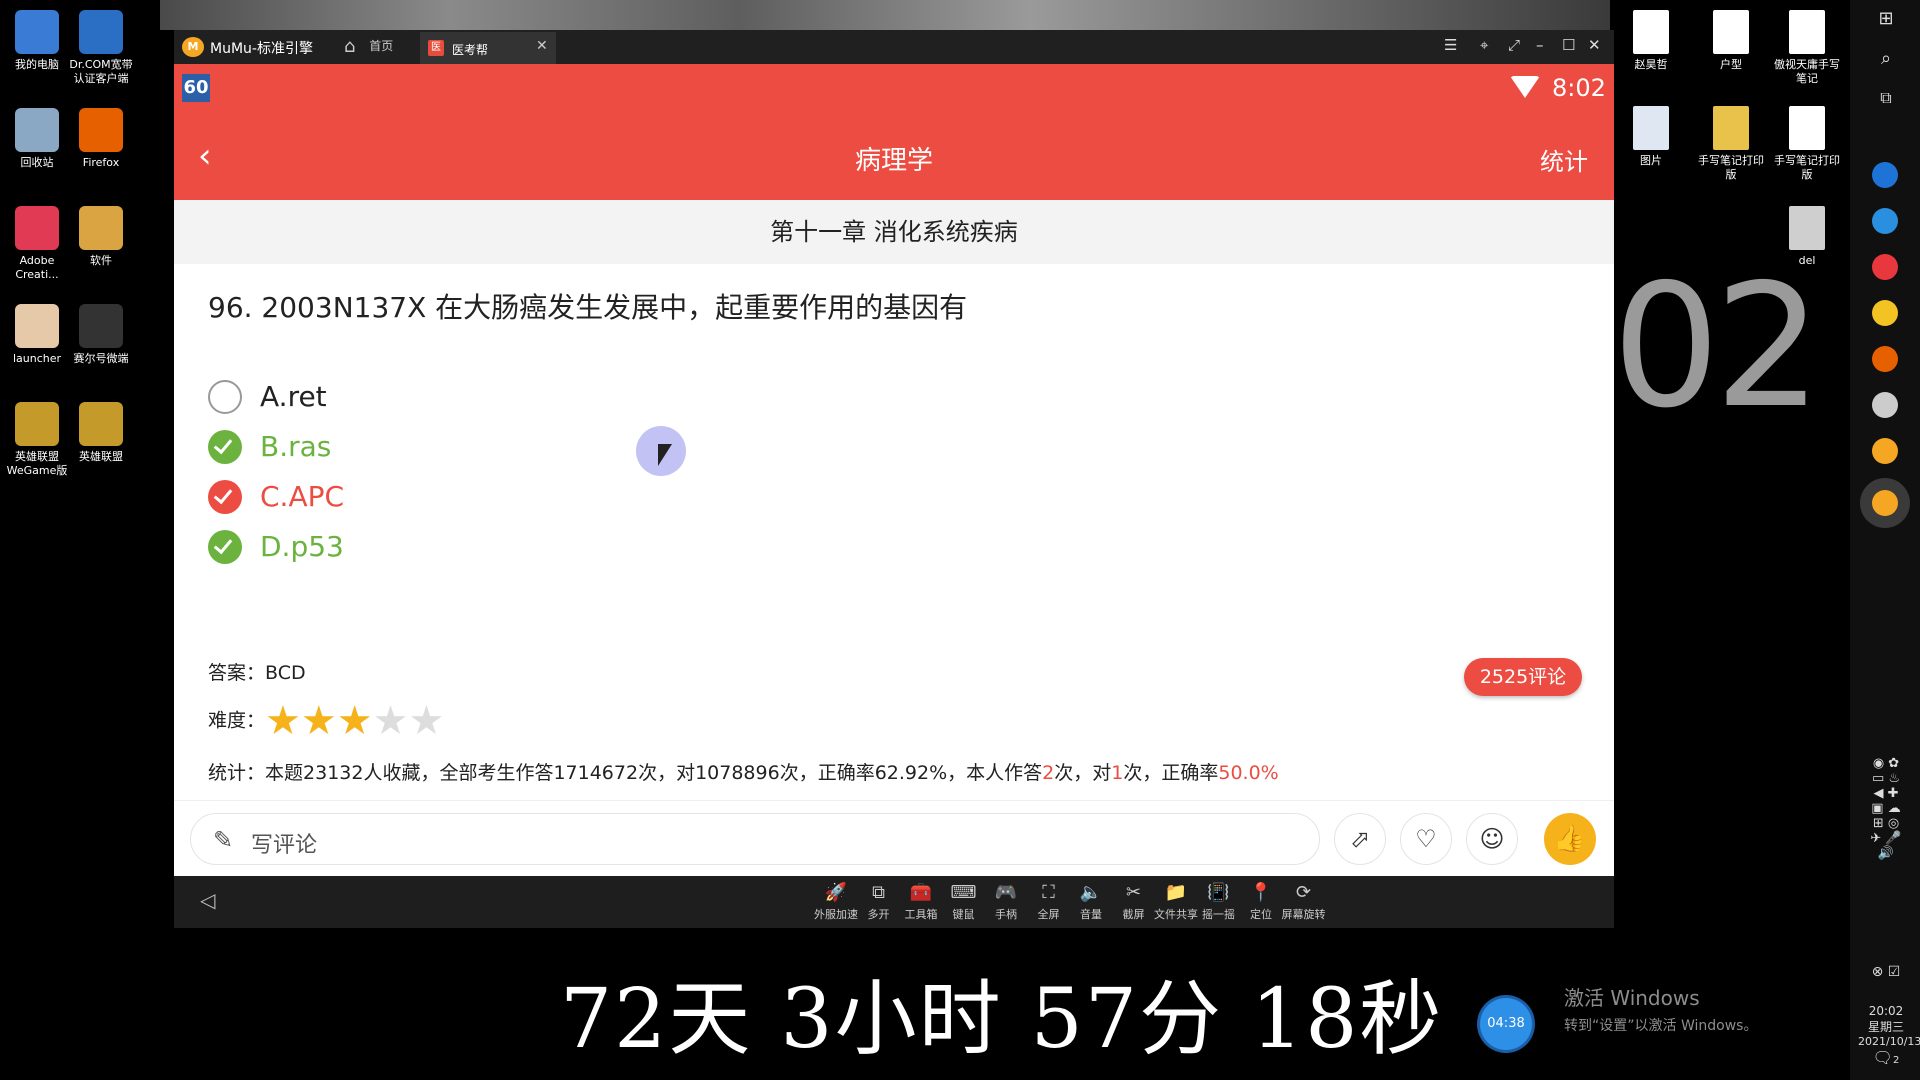 This screenshot has height=1080, width=1920. What do you see at coordinates (207, 900) in the screenshot?
I see `android-back-icon: ◁` at bounding box center [207, 900].